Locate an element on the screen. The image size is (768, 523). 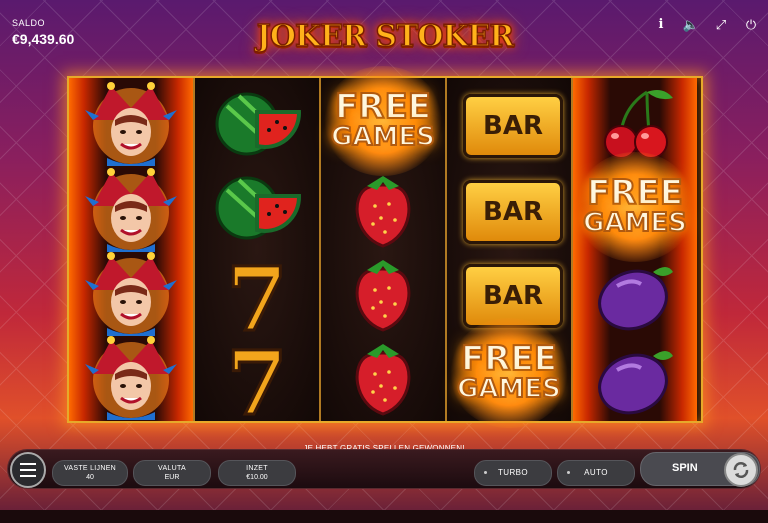
bottom-strip is located at coordinates (384, 516).